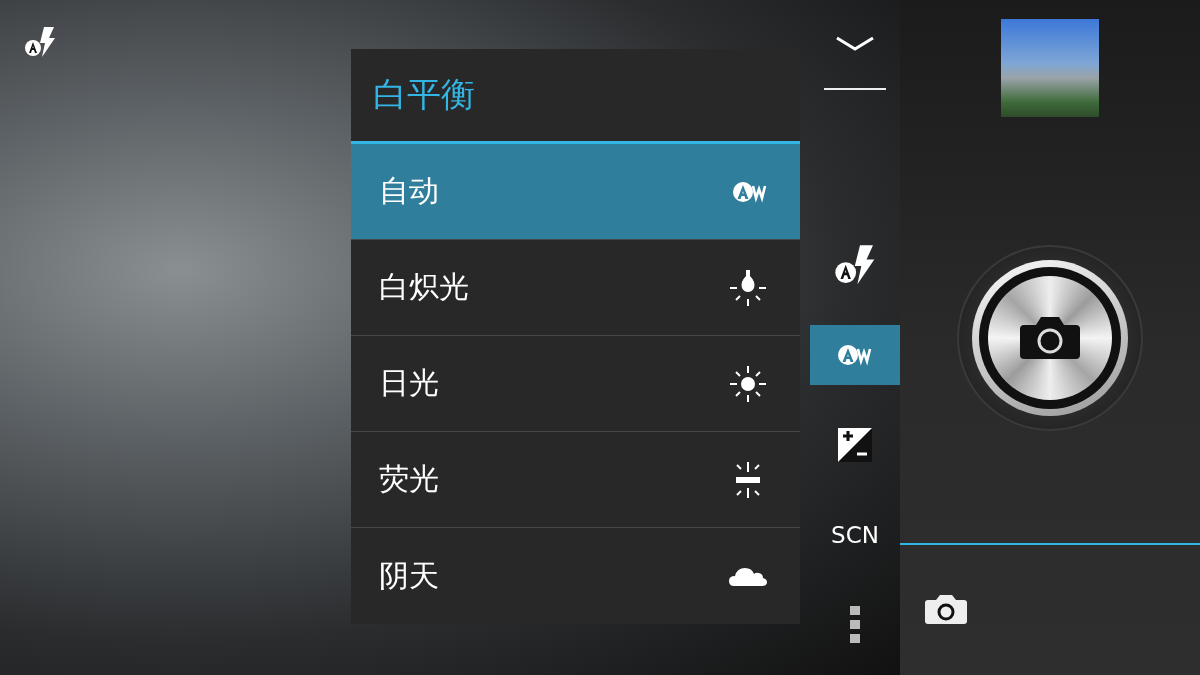  I want to click on menu-option: 自动, so click(575, 192).